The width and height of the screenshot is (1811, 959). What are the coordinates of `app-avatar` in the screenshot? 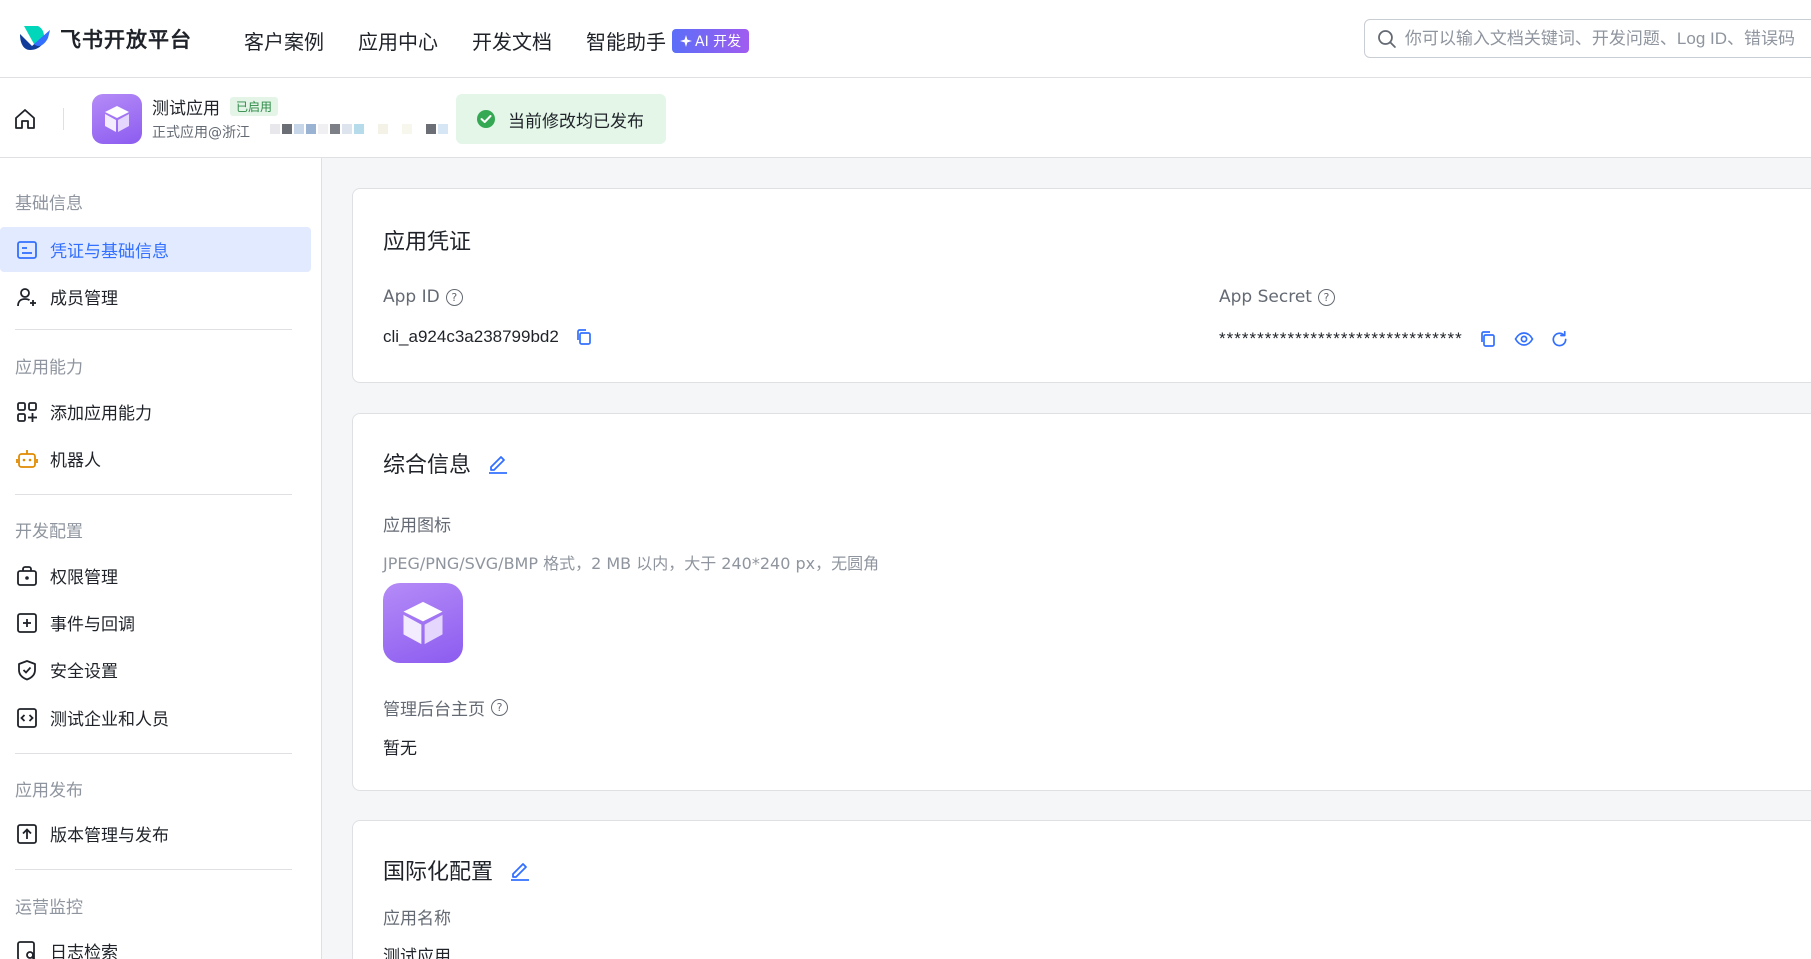 It's located at (117, 119).